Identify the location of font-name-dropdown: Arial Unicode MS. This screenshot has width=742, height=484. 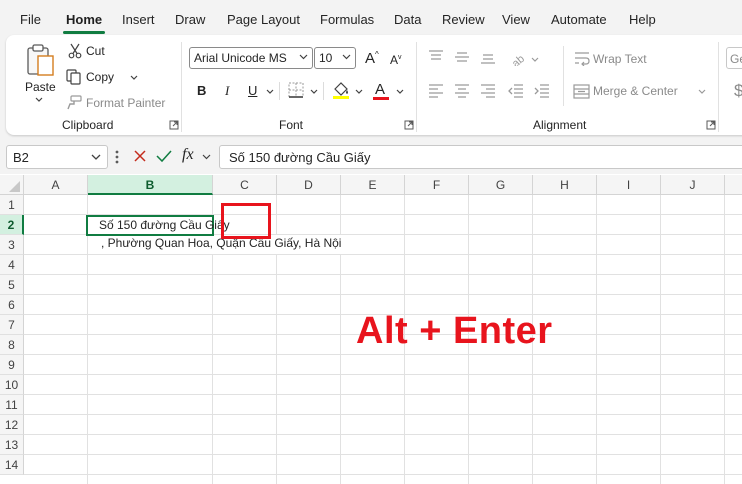
(251, 58).